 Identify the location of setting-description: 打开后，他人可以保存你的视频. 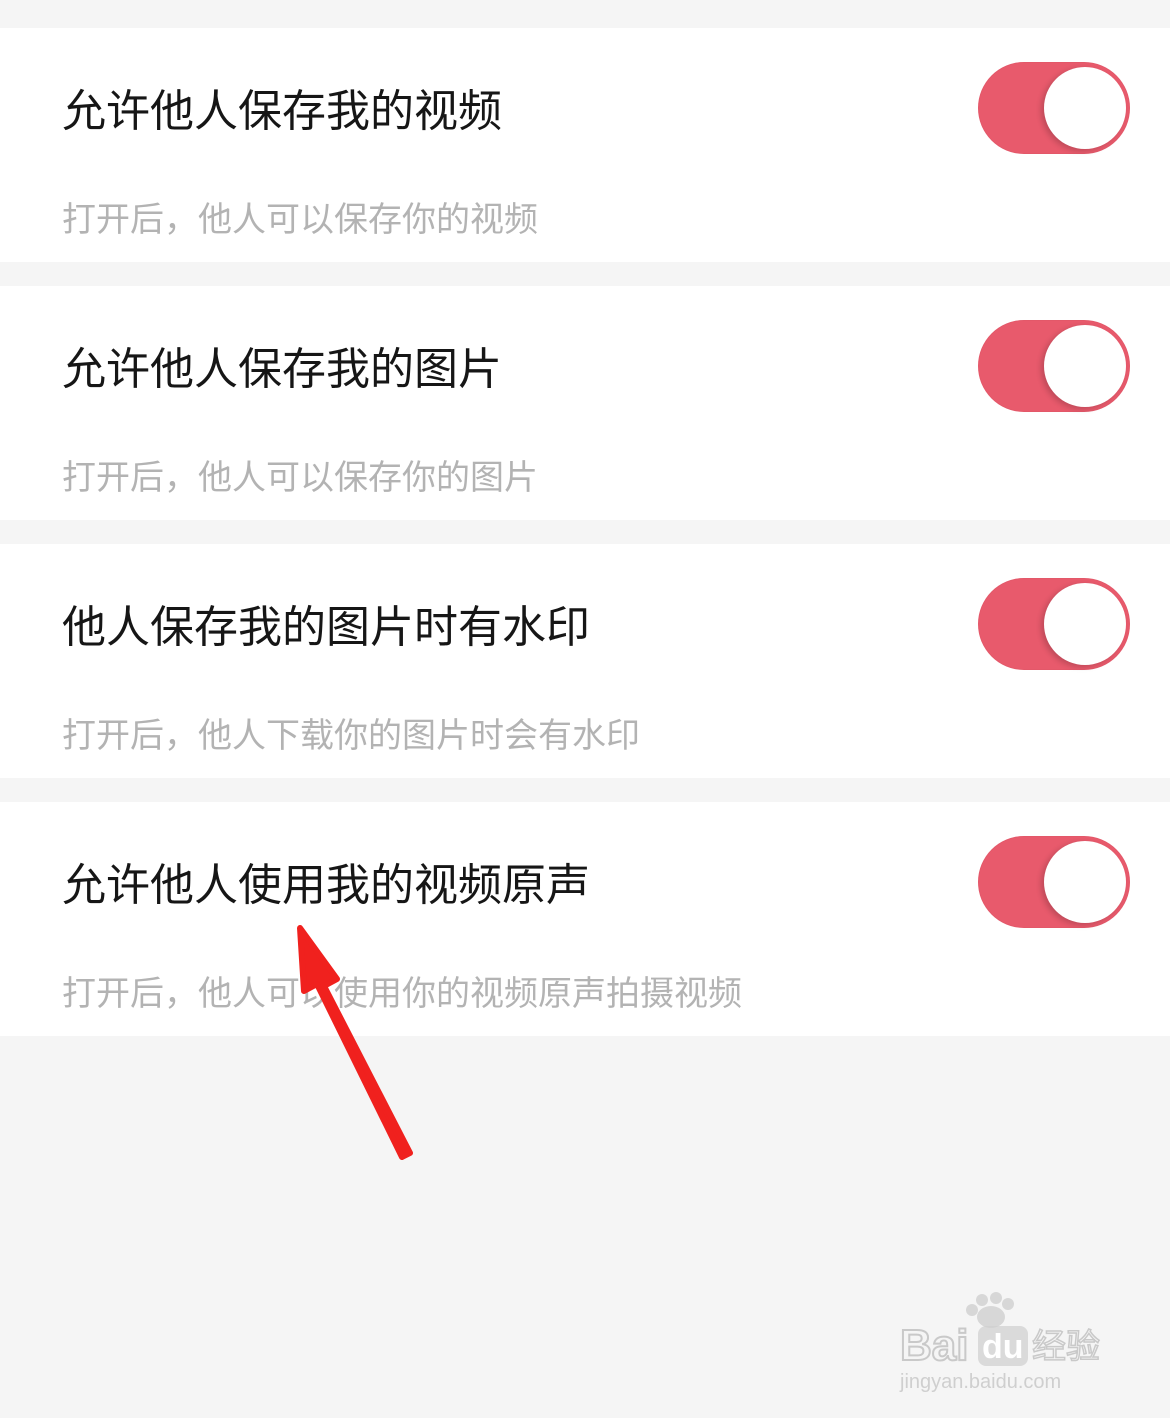
(300, 220).